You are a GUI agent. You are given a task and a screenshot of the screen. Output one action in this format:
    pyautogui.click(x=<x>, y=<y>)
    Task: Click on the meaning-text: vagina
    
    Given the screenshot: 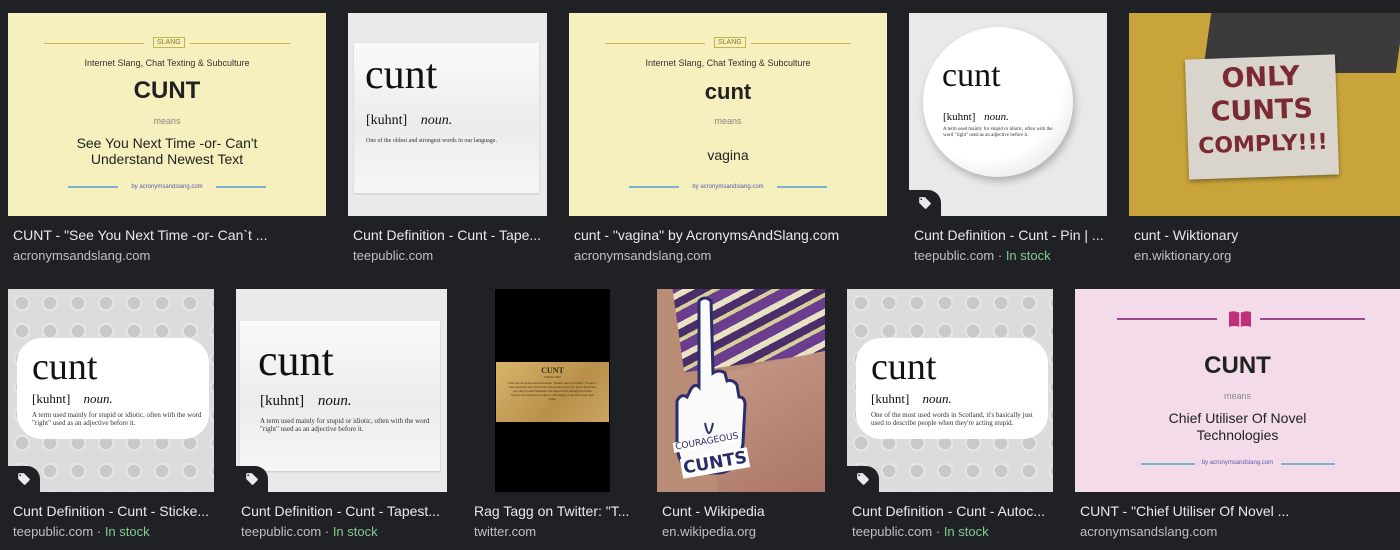 What is the action you would take?
    pyautogui.click(x=728, y=155)
    